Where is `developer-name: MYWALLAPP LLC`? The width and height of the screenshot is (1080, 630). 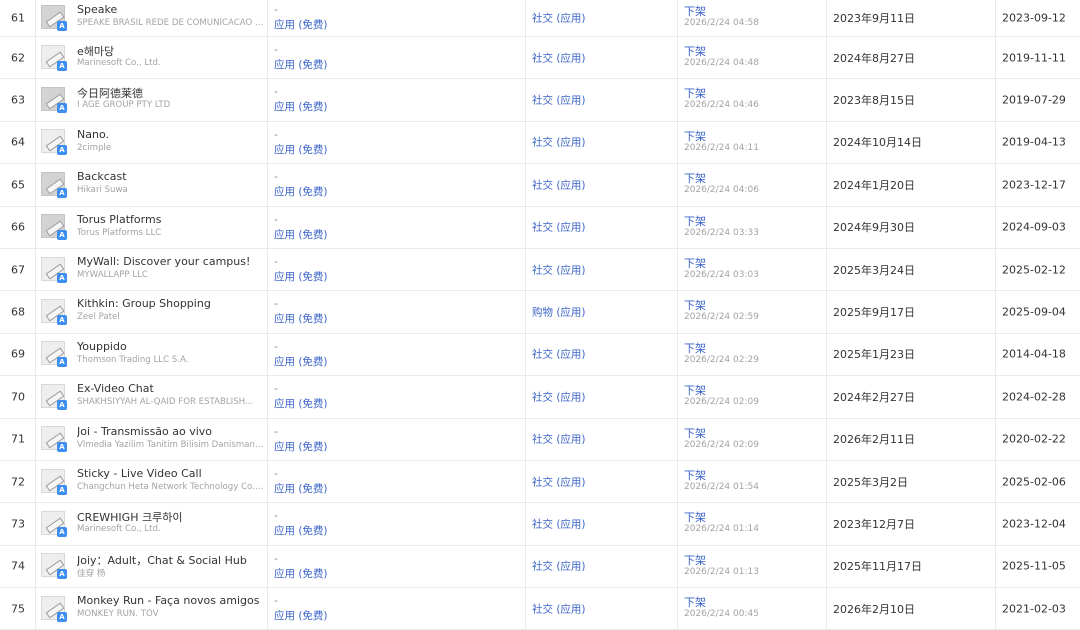
developer-name: MYWALLAPP LLC is located at coordinates (112, 274).